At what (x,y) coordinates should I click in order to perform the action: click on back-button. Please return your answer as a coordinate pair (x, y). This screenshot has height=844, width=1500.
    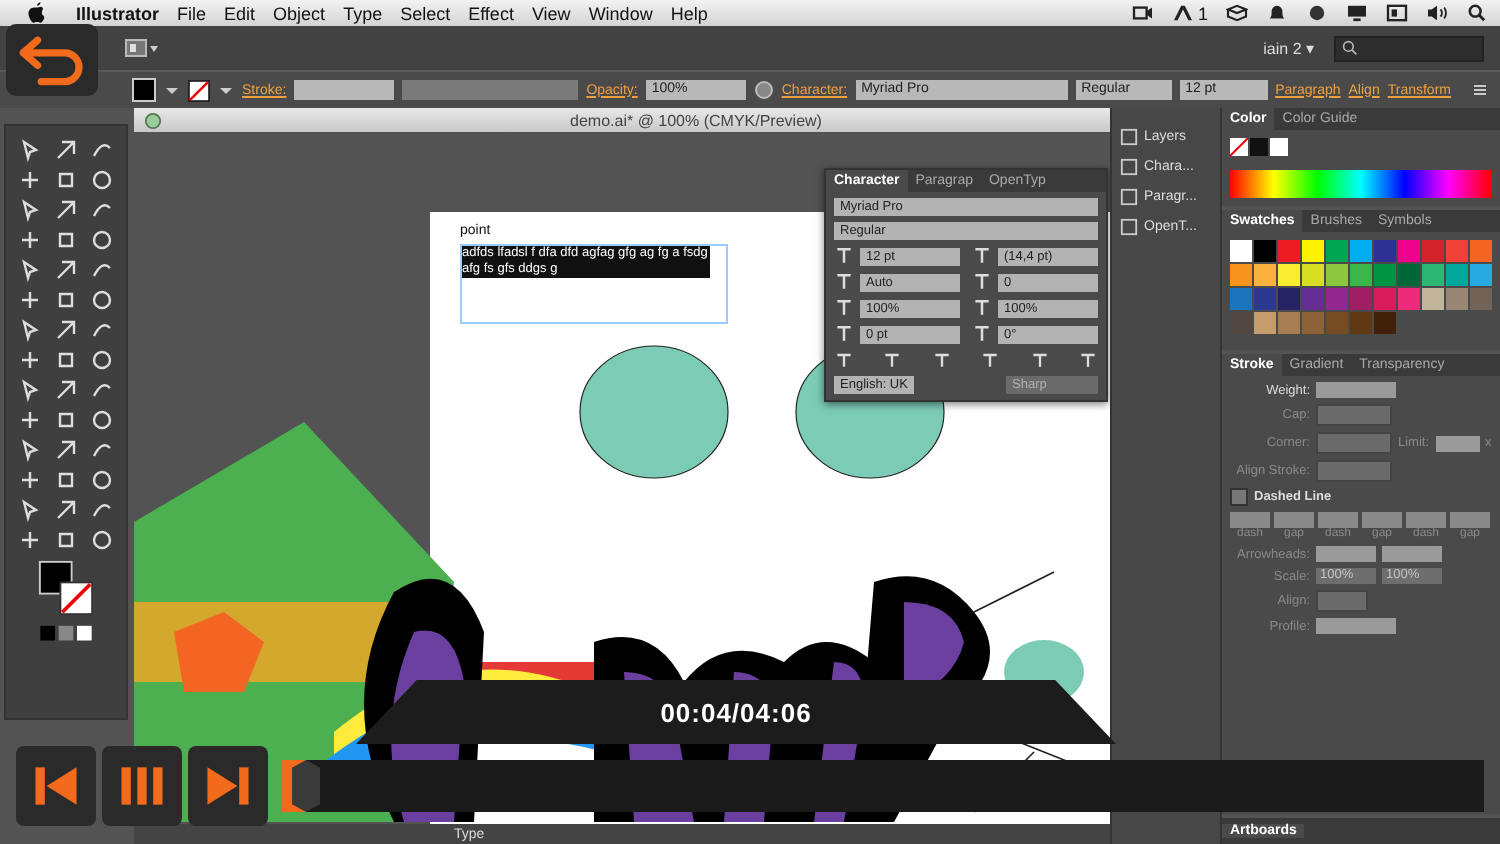
    Looking at the image, I should click on (52, 60).